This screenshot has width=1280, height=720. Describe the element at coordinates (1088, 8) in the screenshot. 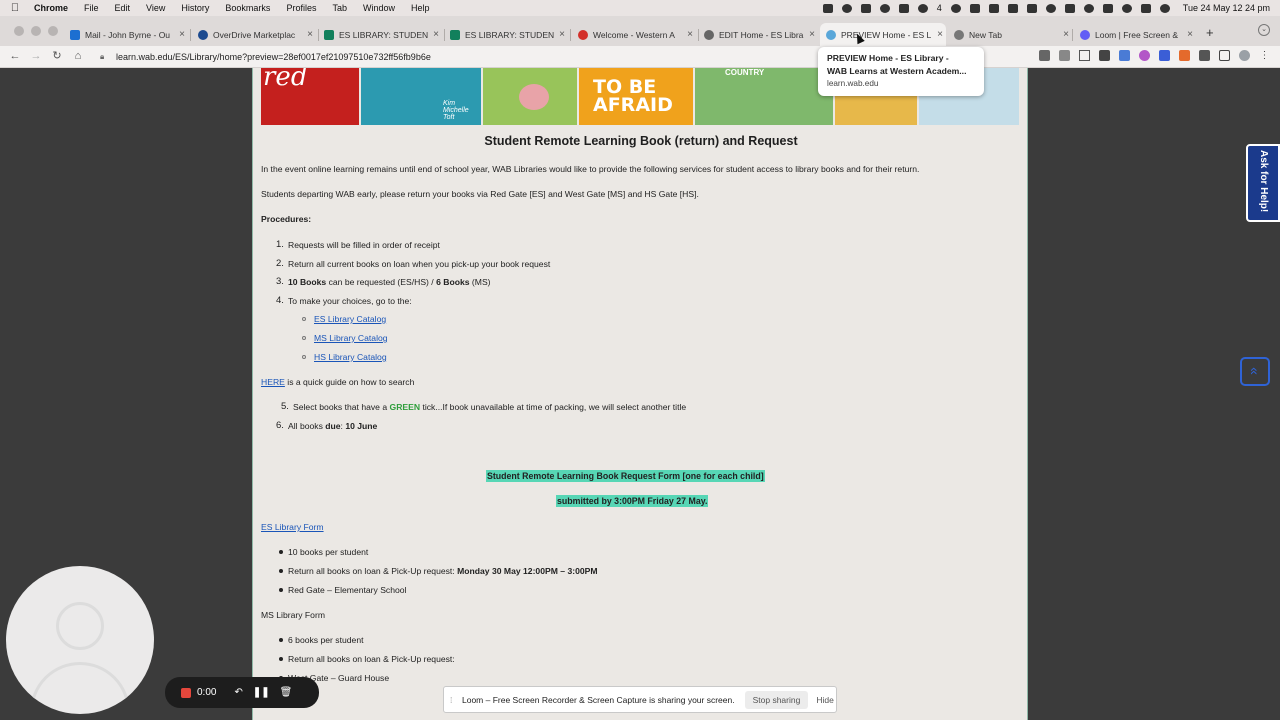

I see `timemachine-icon` at that location.